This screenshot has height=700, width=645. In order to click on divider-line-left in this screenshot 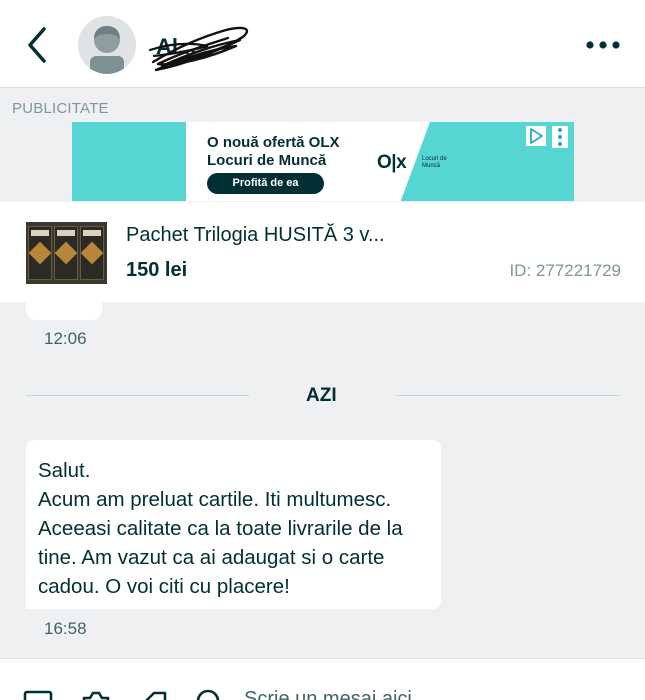, I will do `click(137, 395)`.